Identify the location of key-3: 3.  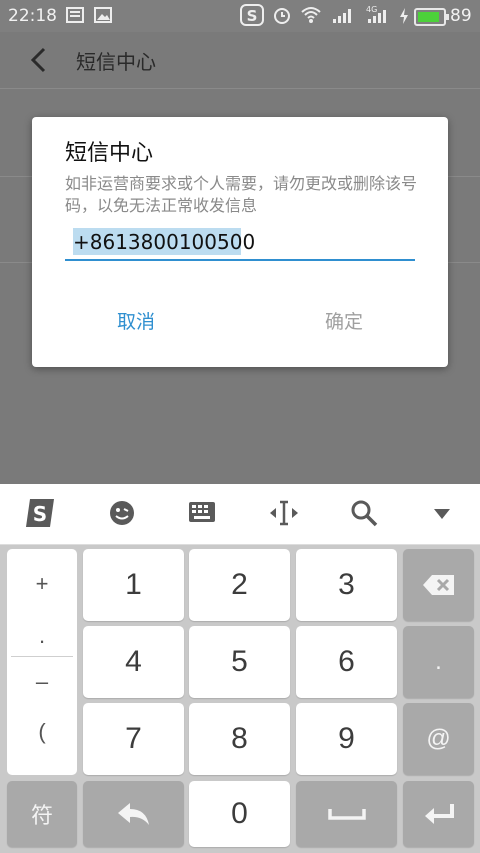
(346, 585).